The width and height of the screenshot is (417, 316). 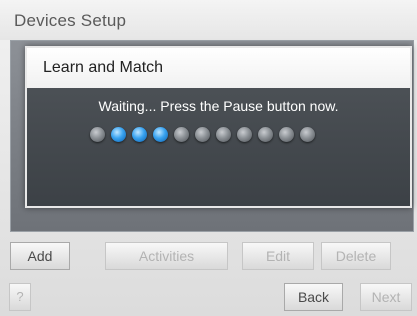 What do you see at coordinates (103, 67) in the screenshot?
I see `dialog-title: Learn and Match` at bounding box center [103, 67].